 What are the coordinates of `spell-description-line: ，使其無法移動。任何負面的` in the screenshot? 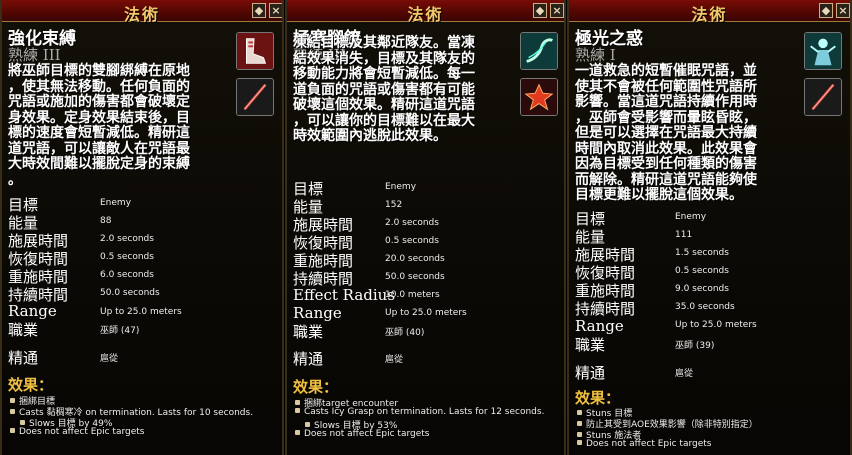 It's located at (99, 86).